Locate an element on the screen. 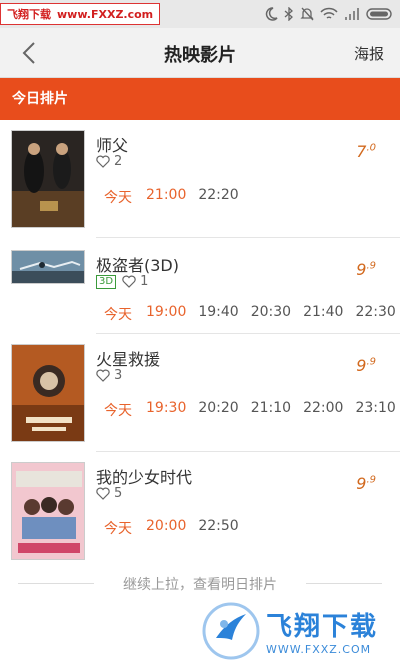 Image resolution: width=400 pixels, height=667 pixels. mute-bell-icon is located at coordinates (307, 14).